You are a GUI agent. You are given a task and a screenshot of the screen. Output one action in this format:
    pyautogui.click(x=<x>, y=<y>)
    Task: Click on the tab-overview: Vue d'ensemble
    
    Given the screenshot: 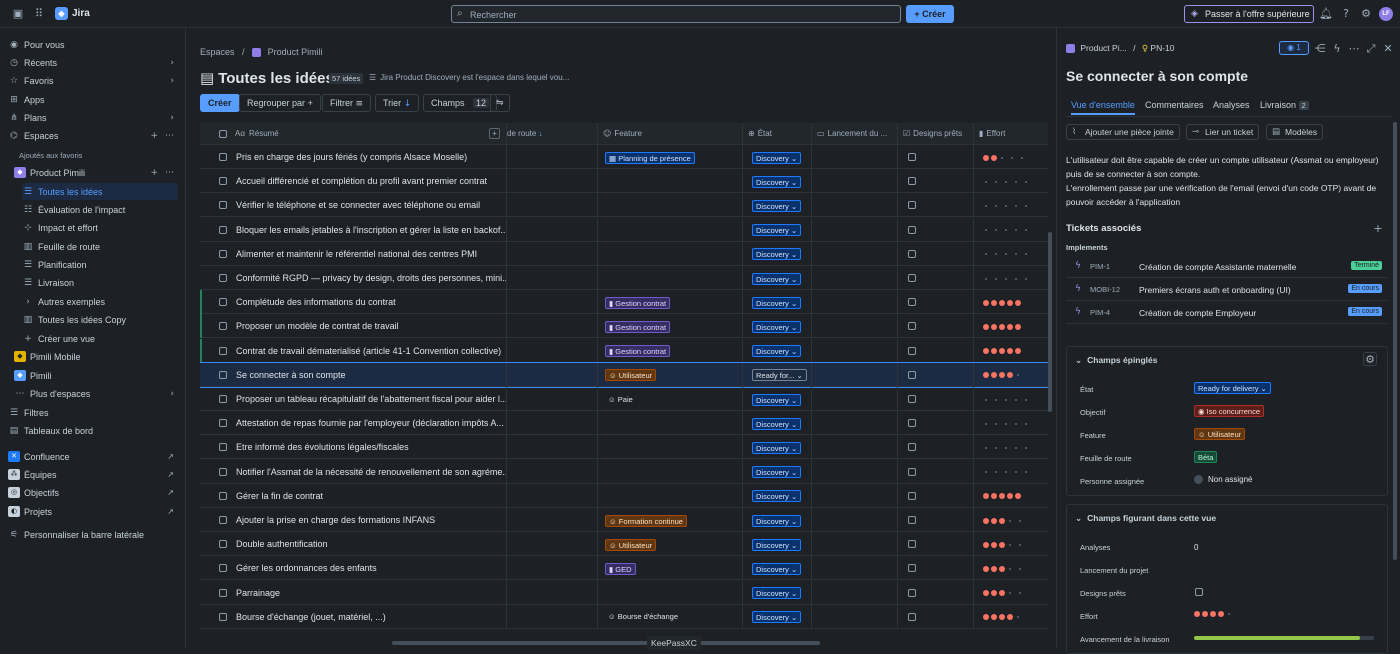 What is the action you would take?
    pyautogui.click(x=1103, y=107)
    